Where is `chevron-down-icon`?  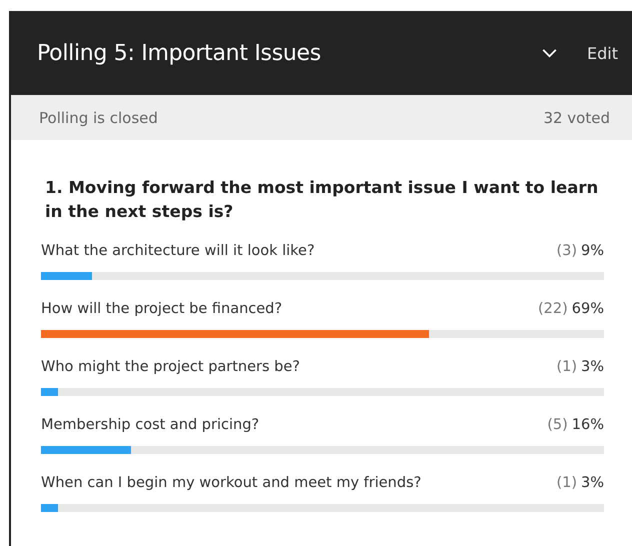
chevron-down-icon is located at coordinates (550, 53).